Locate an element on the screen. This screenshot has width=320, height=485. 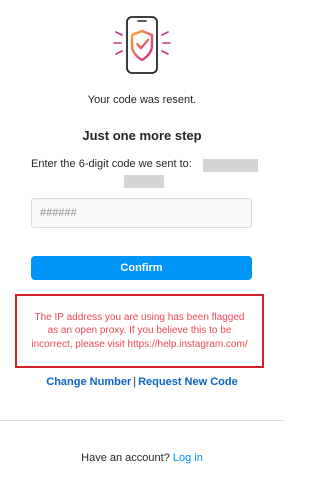
code-resent-message: Your code was resent. is located at coordinates (142, 100).